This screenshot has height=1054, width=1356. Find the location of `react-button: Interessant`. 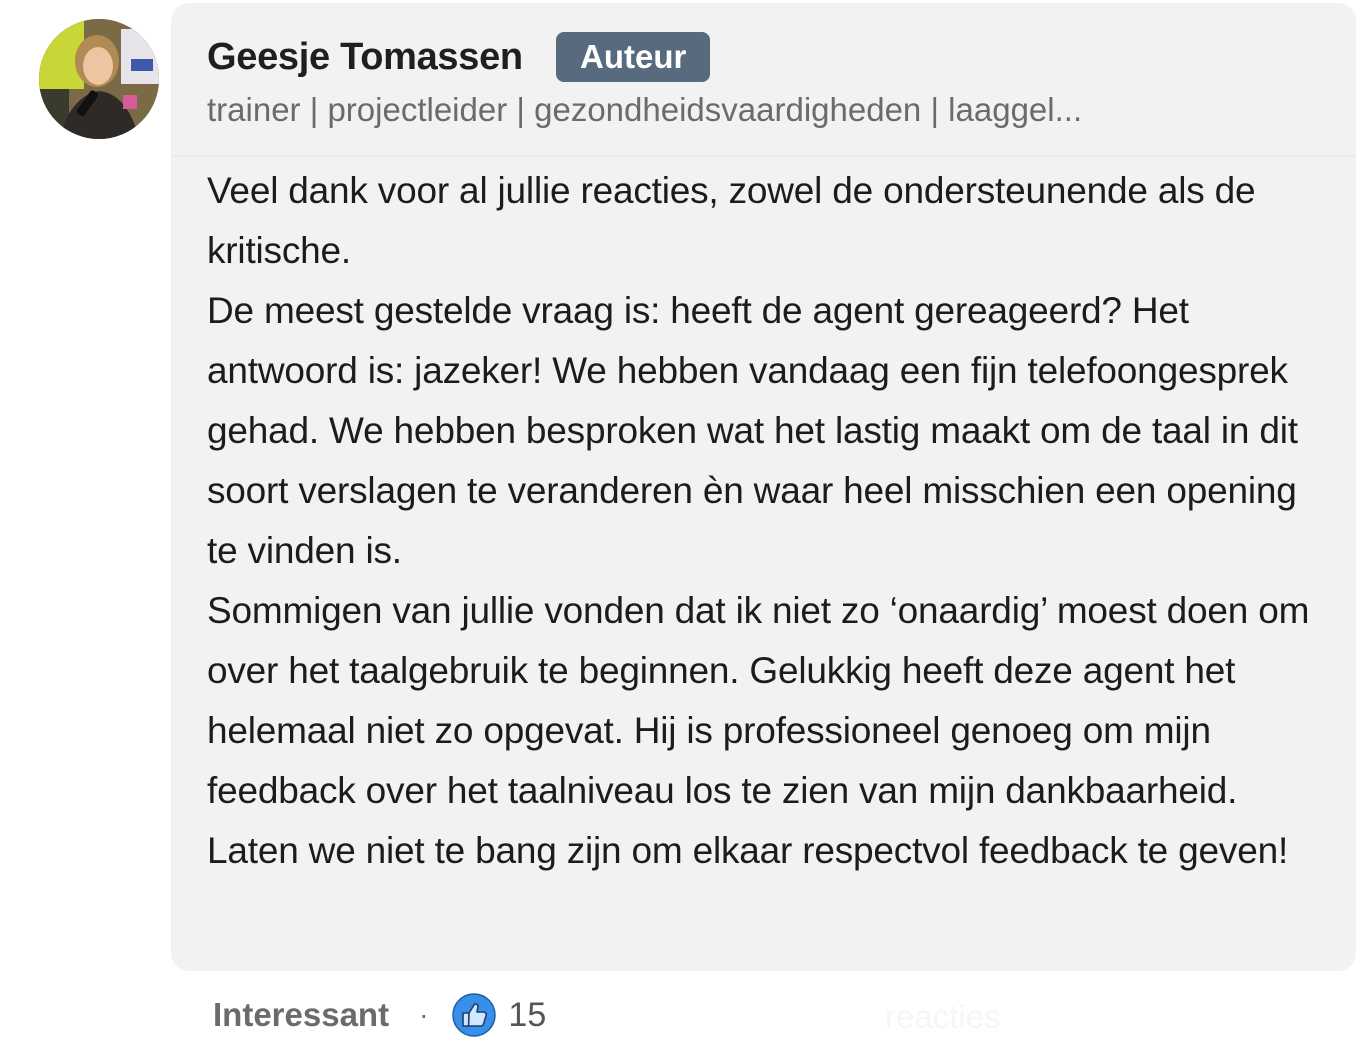

react-button: Interessant is located at coordinates (301, 1015).